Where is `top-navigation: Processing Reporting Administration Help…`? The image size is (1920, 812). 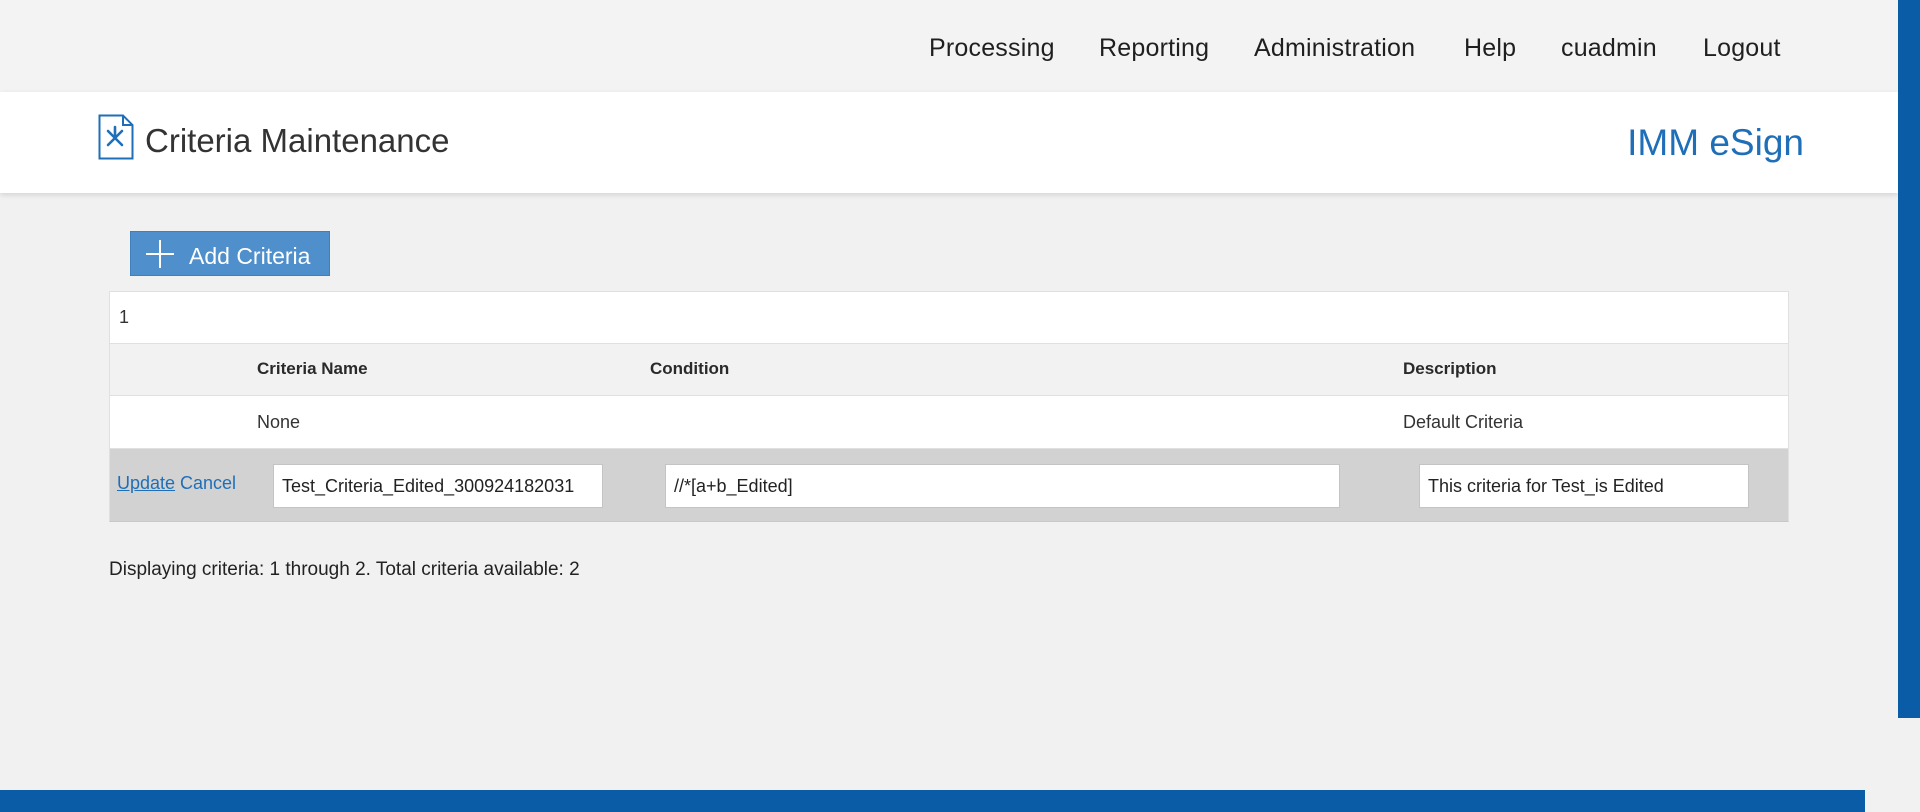 top-navigation: Processing Reporting Administration Help… is located at coordinates (949, 46).